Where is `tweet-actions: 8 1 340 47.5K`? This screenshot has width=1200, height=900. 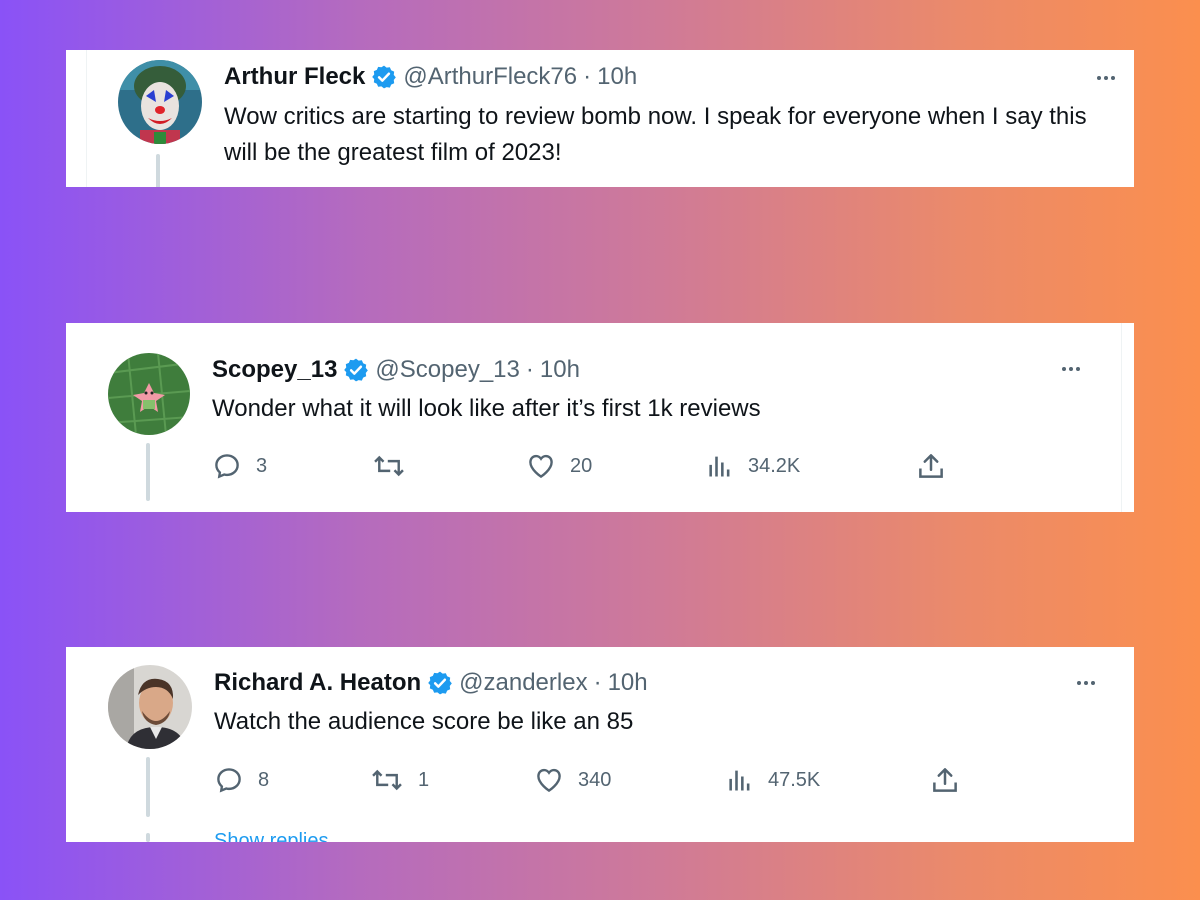
tweet-actions: 8 1 340 47.5K is located at coordinates (624, 780).